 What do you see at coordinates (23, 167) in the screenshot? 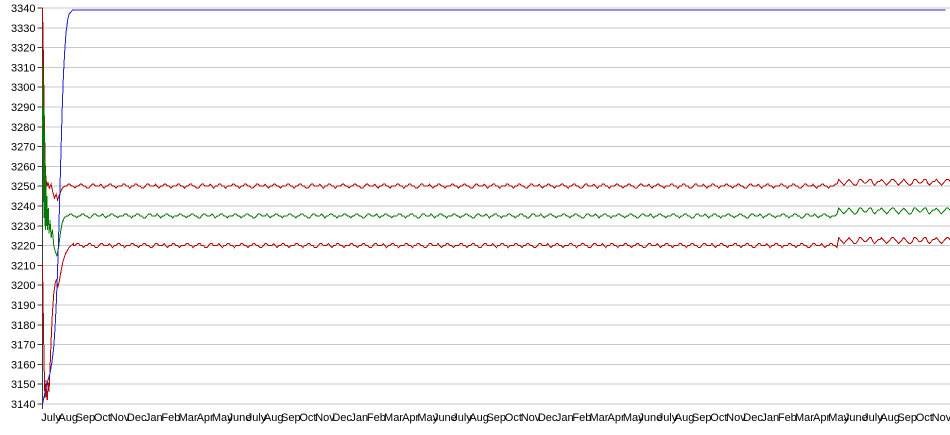
I see `y-tick-label: 3260` at bounding box center [23, 167].